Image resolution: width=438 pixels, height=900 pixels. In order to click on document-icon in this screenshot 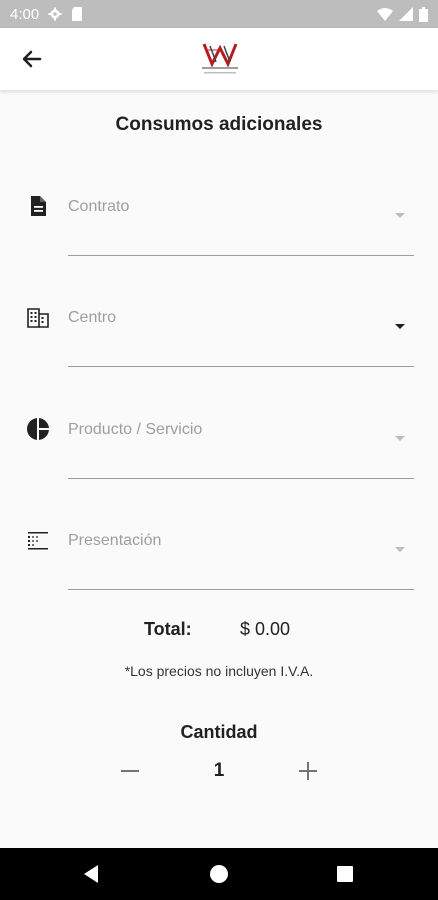, I will do `click(38, 206)`.